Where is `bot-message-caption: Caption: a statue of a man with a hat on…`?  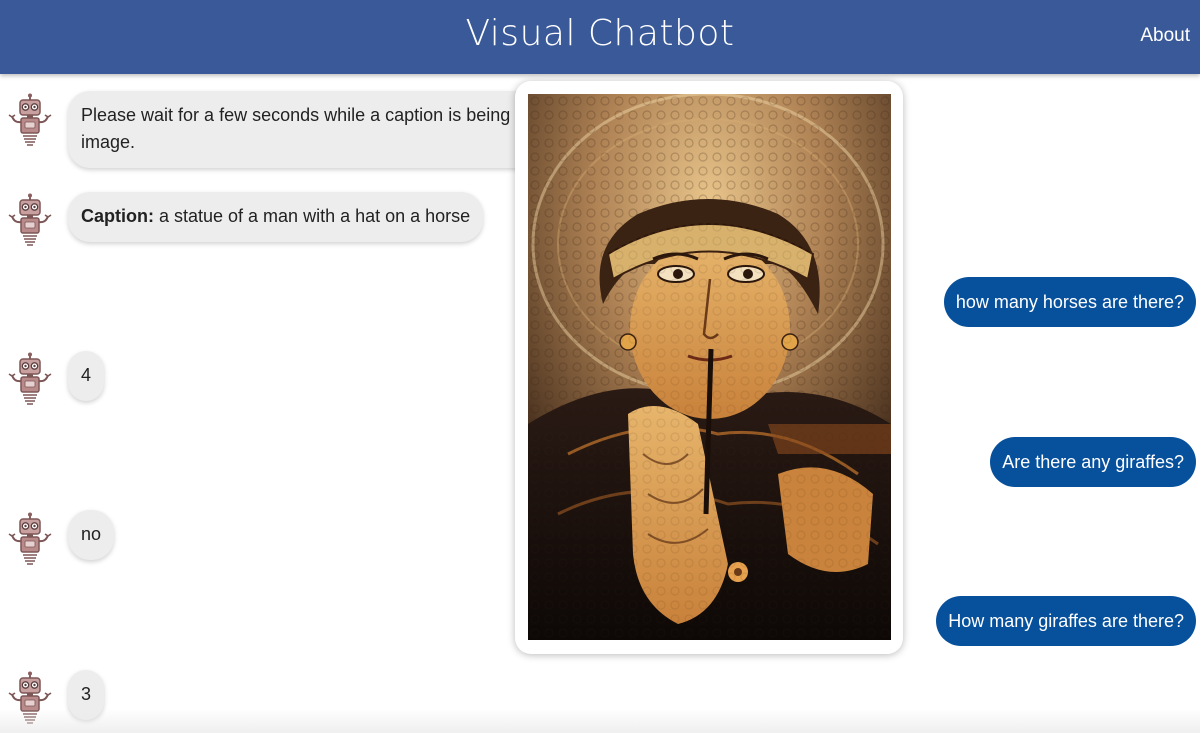
bot-message-caption: Caption: a statue of a man with a hat on… is located at coordinates (276, 217).